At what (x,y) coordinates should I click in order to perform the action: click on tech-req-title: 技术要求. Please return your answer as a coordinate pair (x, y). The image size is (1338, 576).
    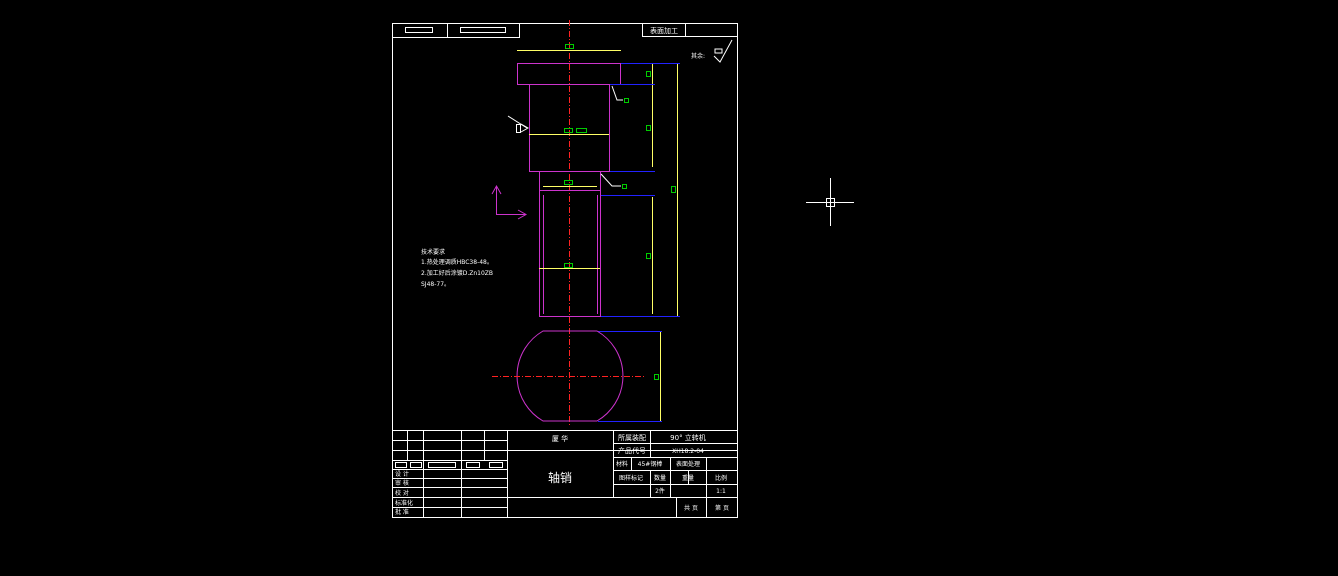
    Looking at the image, I should click on (433, 252).